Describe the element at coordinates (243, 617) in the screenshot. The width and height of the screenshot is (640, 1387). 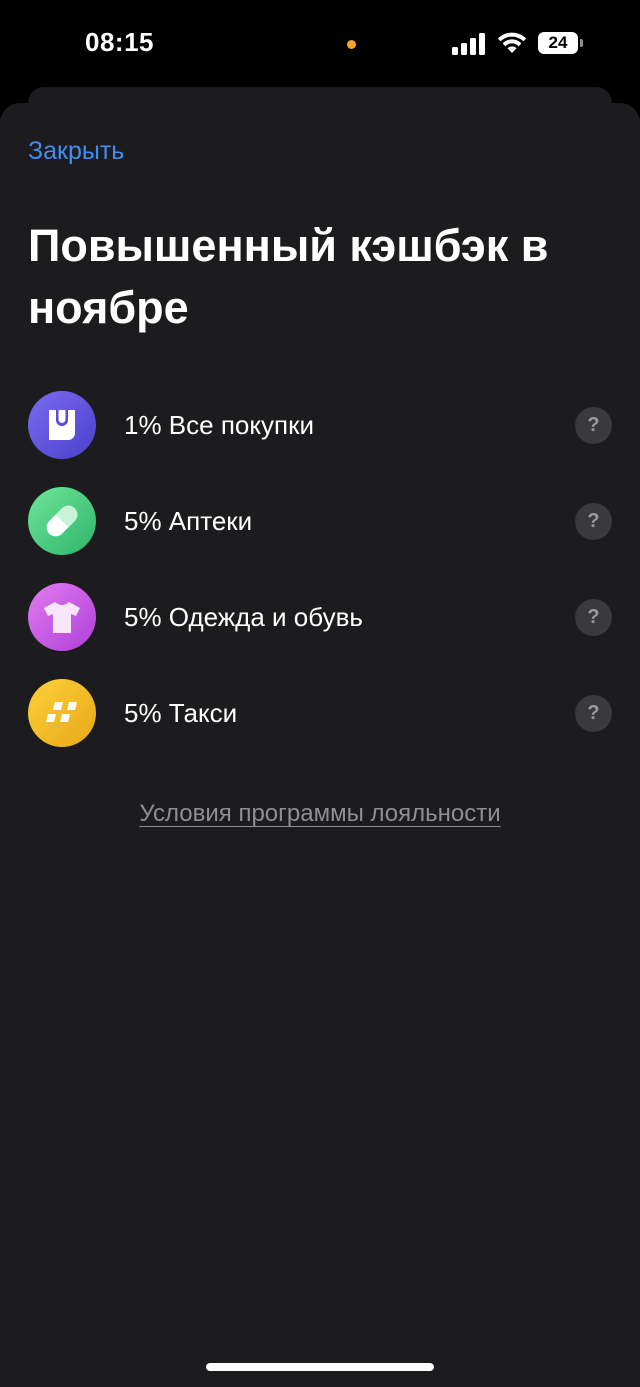
I see `category-label: 5% Одежда и обувь` at that location.